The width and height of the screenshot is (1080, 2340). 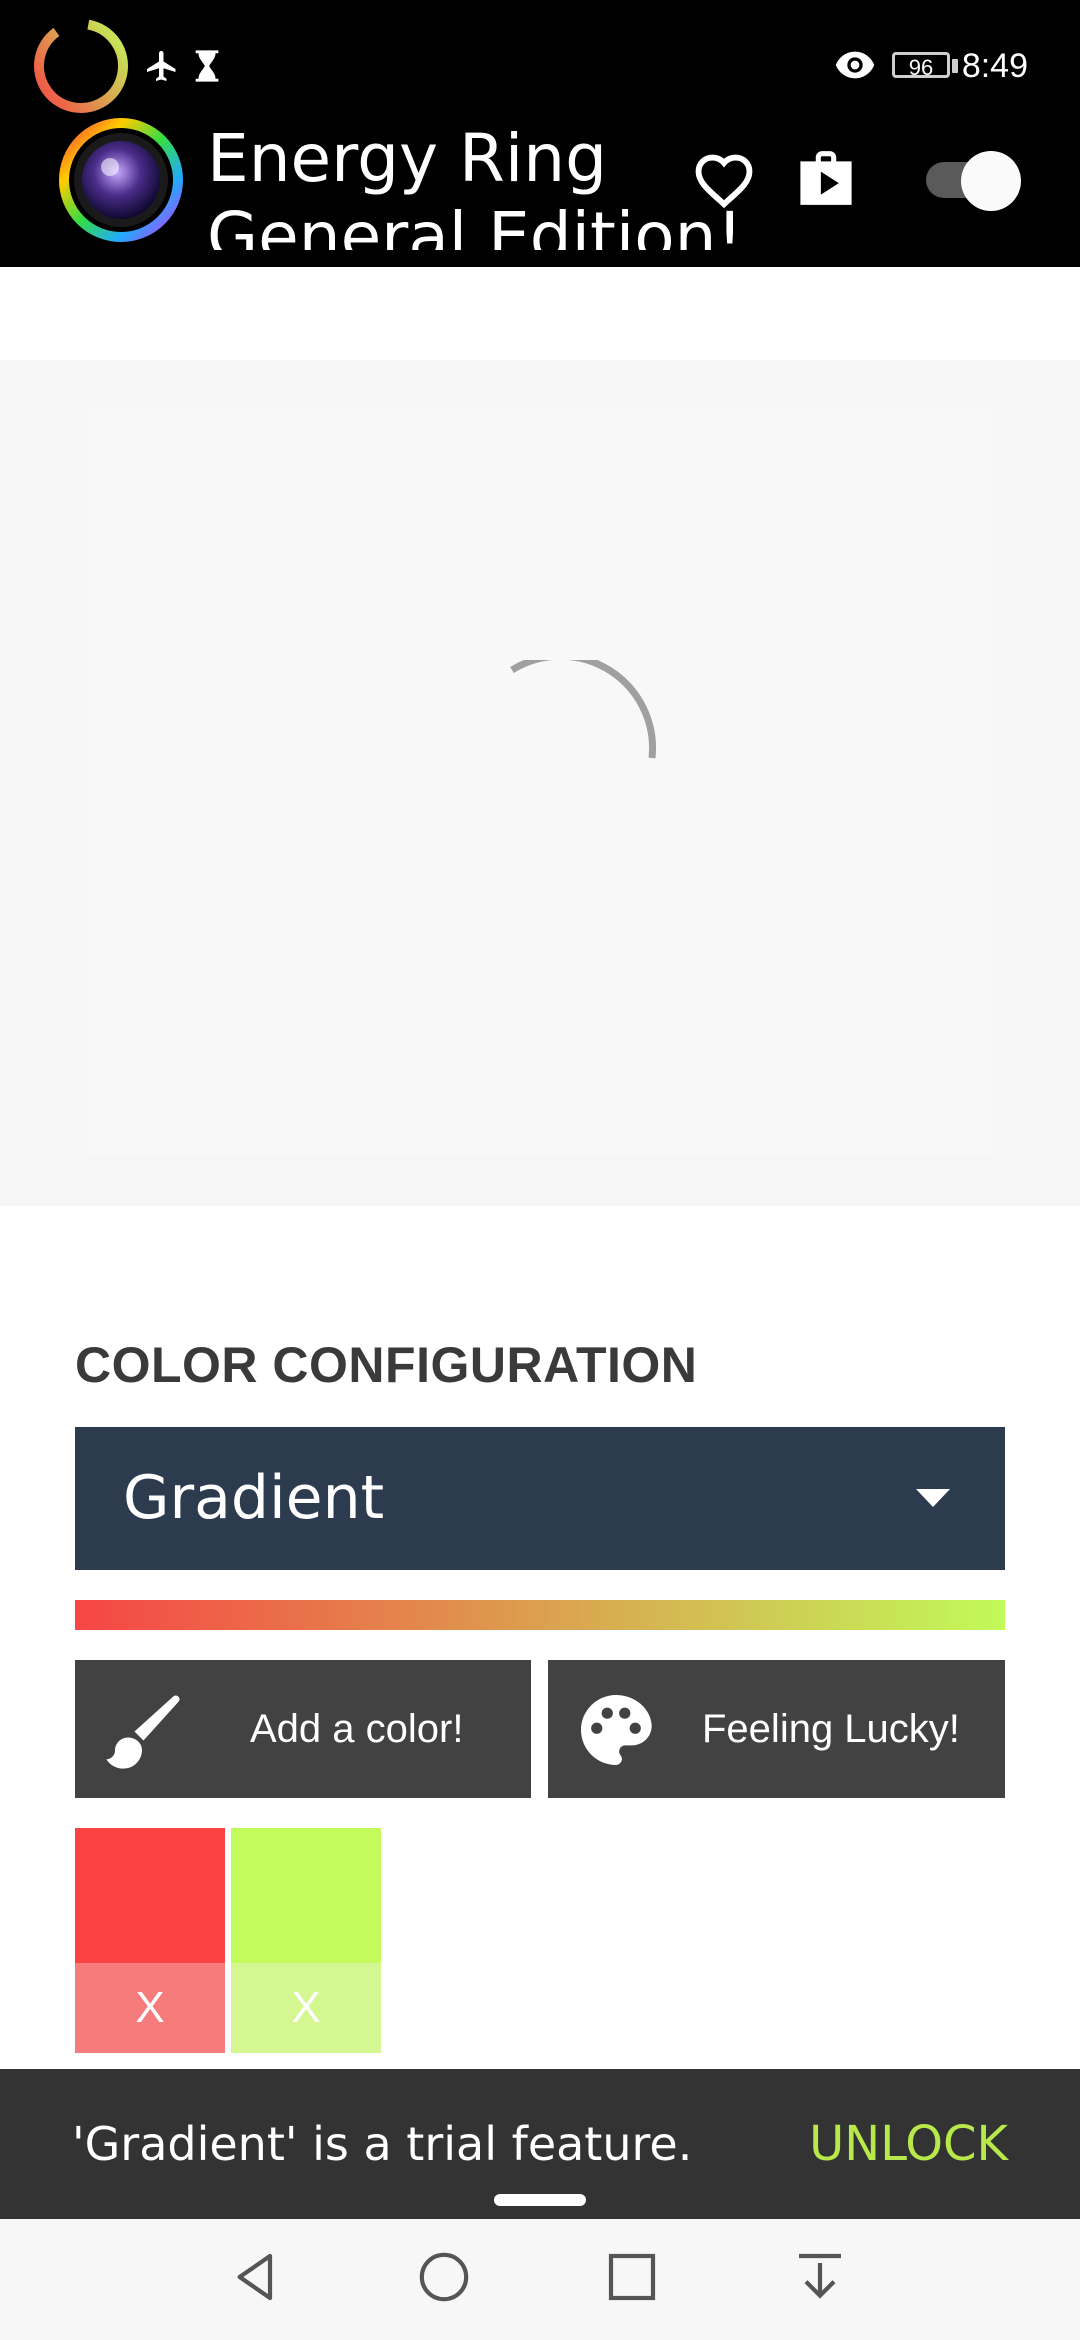 What do you see at coordinates (407, 158) in the screenshot?
I see `app-title: Energy Ring` at bounding box center [407, 158].